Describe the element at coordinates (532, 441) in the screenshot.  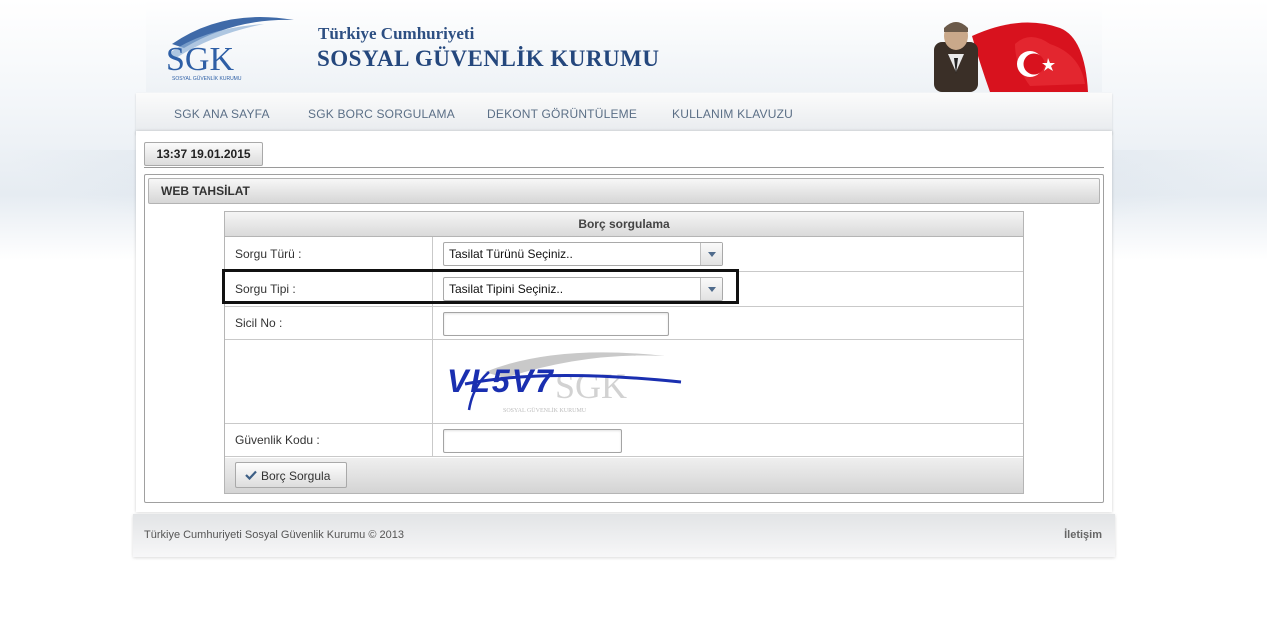
I see `guvenlik-kodu-input` at that location.